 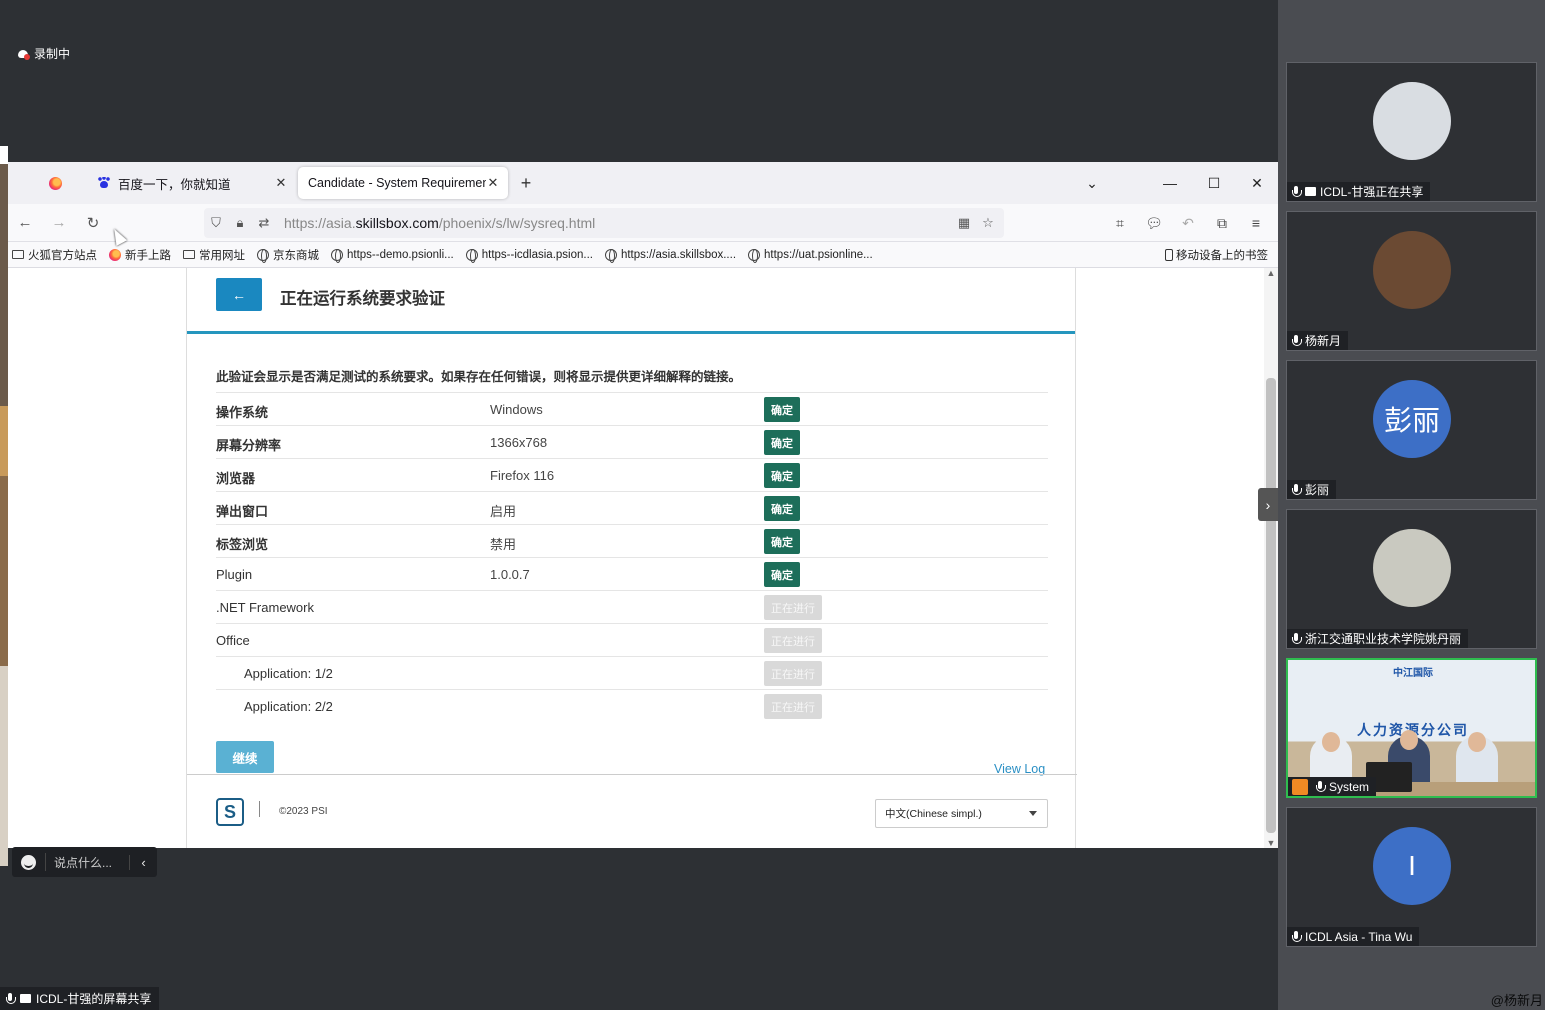 I want to click on requirement-row: Application: 2/2 正在进行, so click(x=632, y=705).